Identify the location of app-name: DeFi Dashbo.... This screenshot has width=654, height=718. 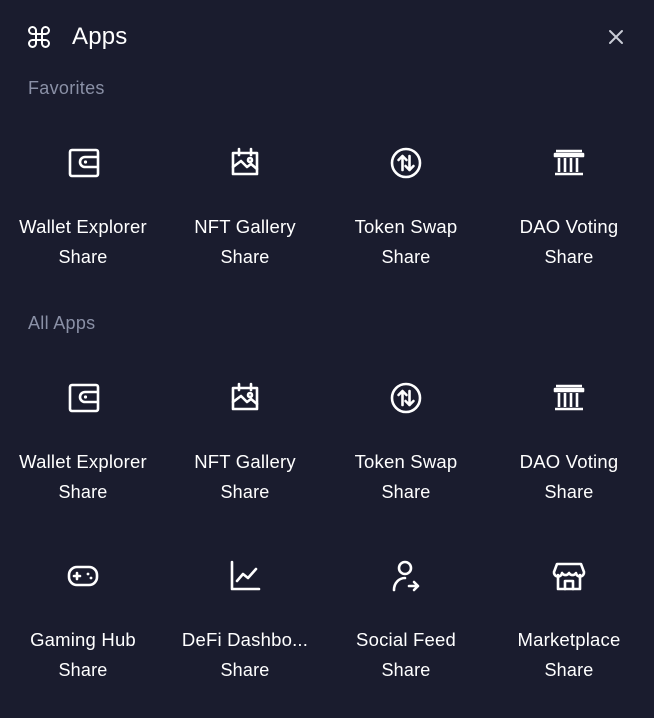
(245, 639).